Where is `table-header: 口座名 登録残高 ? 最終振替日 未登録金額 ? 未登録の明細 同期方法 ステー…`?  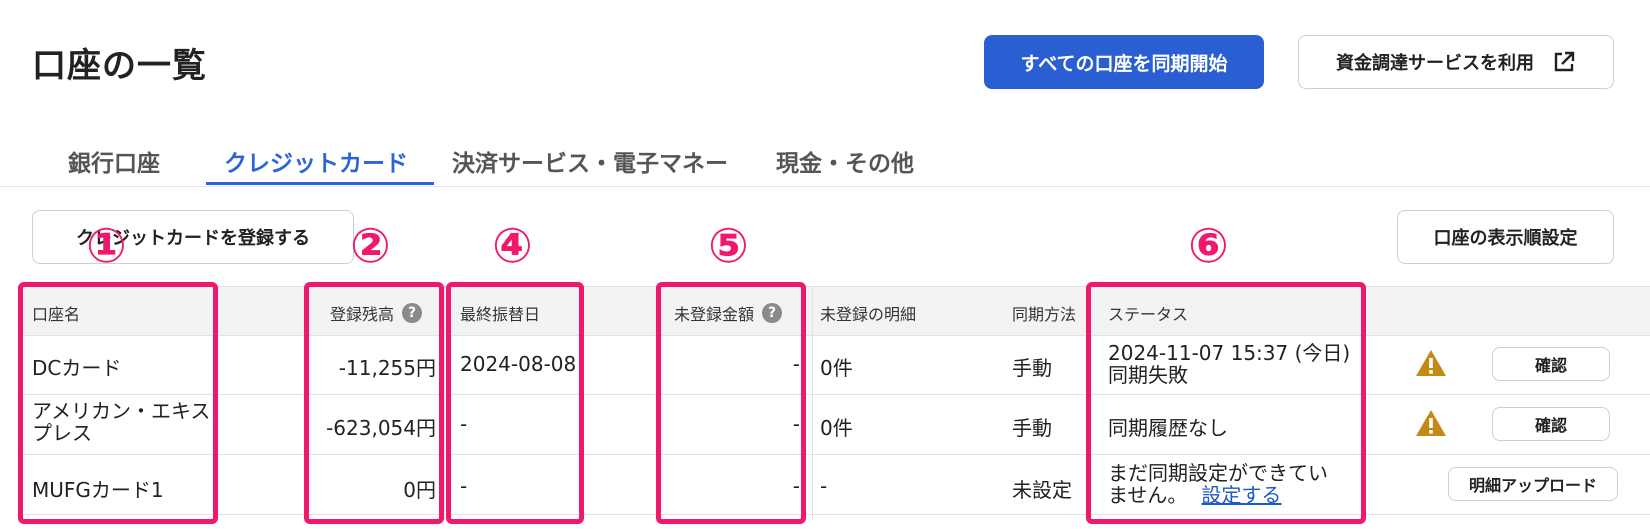 table-header: 口座名 登録残高 ? 最終振替日 未登録金額 ? 未登録の明細 同期方法 ステー… is located at coordinates (834, 311).